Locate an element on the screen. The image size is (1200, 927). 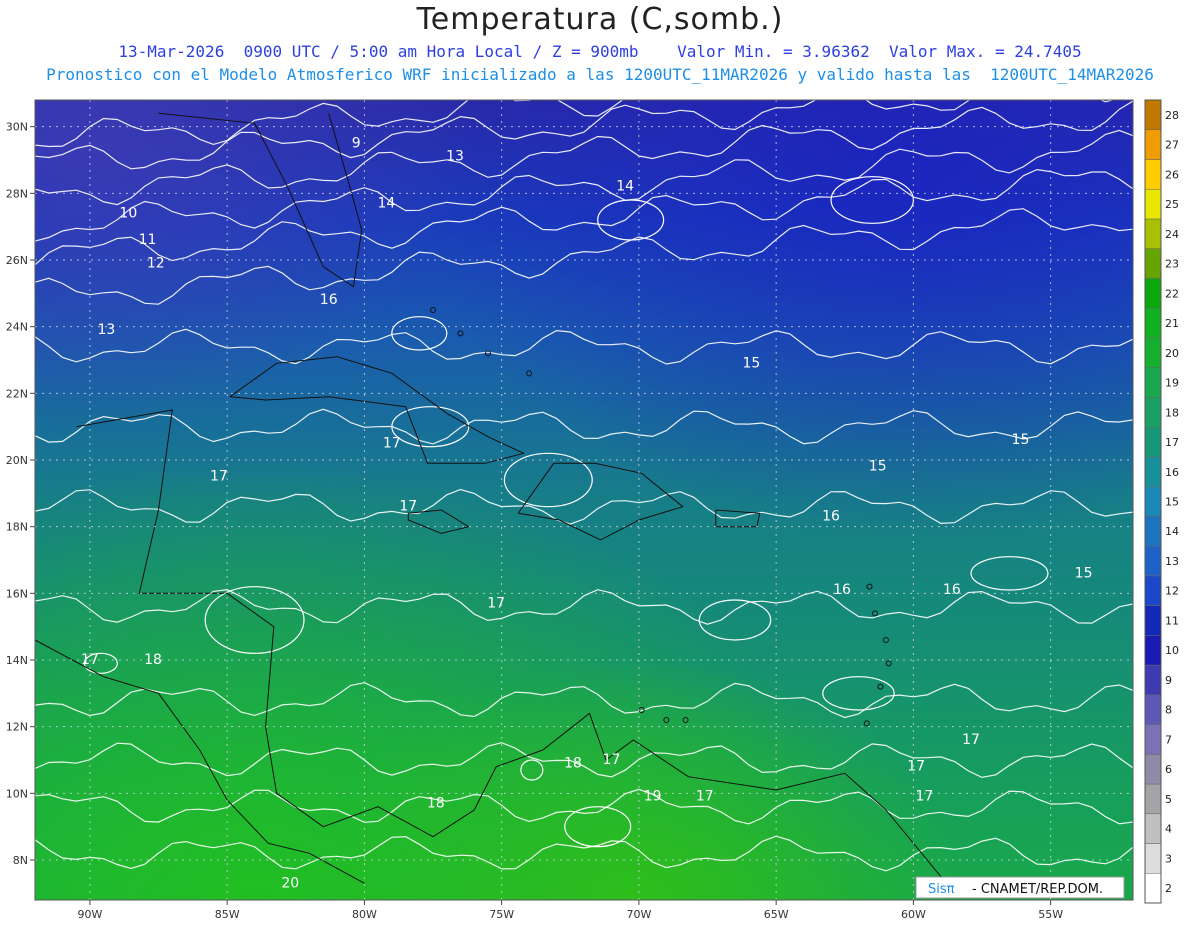
colorbar-label: 18 is located at coordinates (1172, 412).